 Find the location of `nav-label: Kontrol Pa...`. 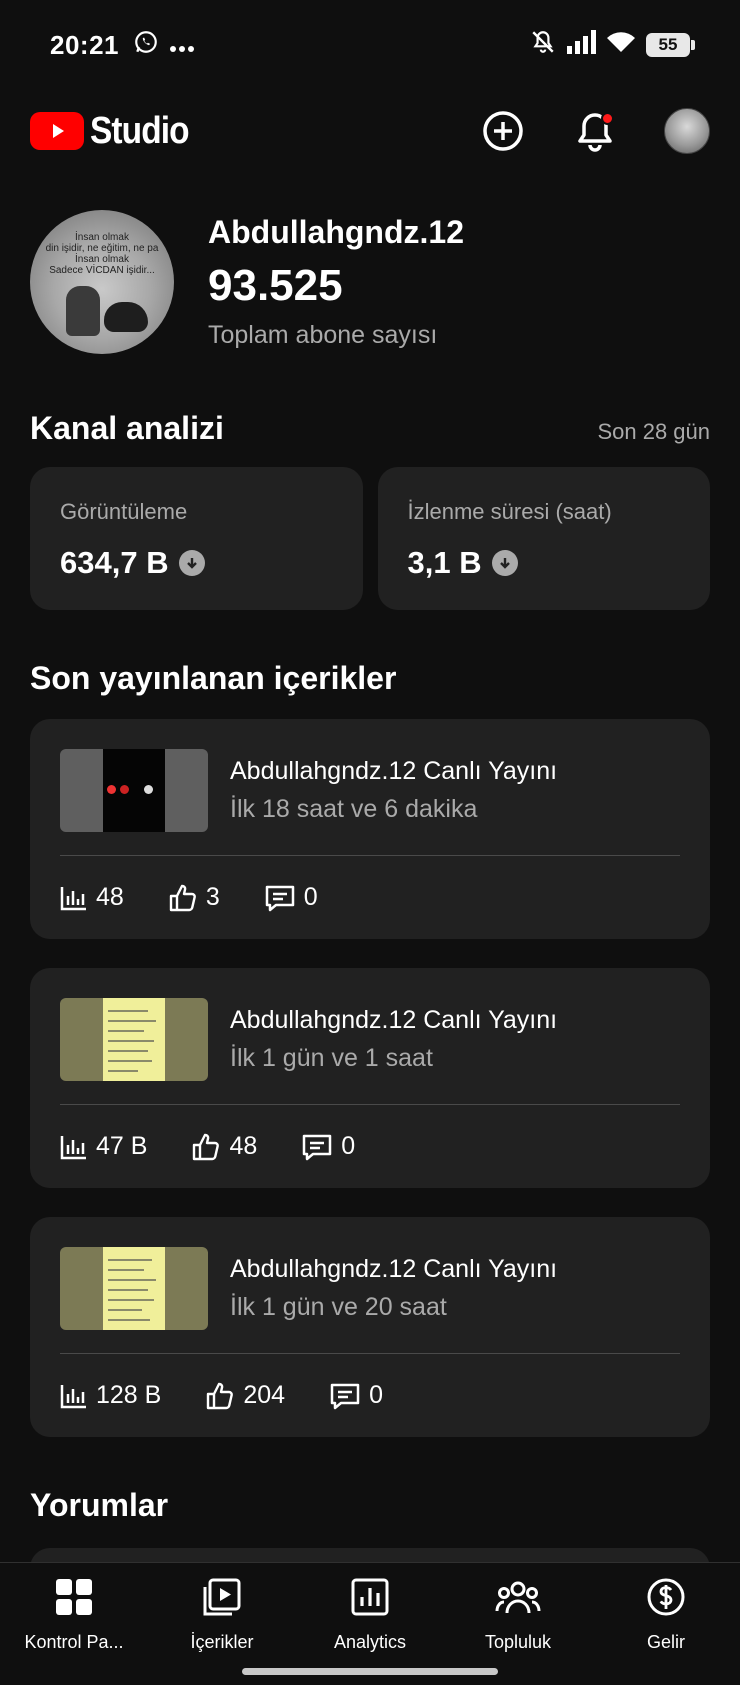

nav-label: Kontrol Pa... is located at coordinates (74, 1642).